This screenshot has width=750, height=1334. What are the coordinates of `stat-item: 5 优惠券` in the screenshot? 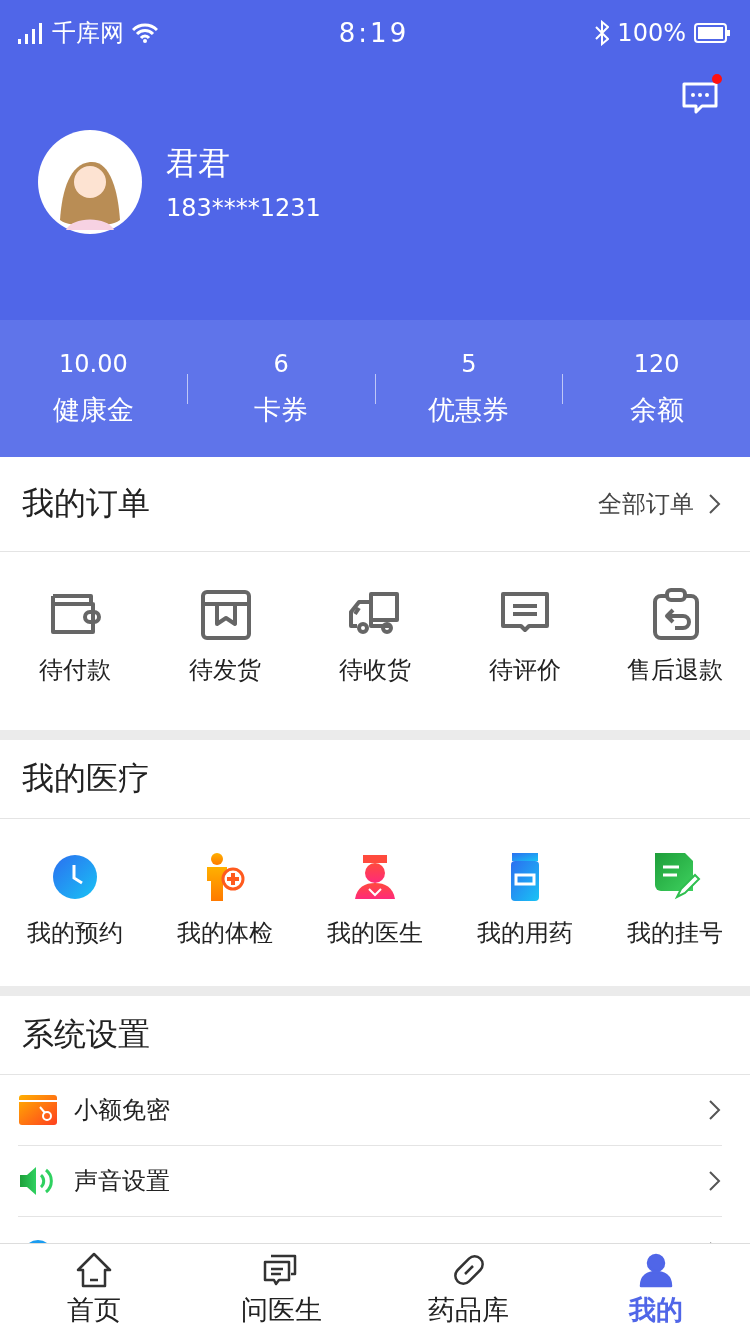 It's located at (469, 388).